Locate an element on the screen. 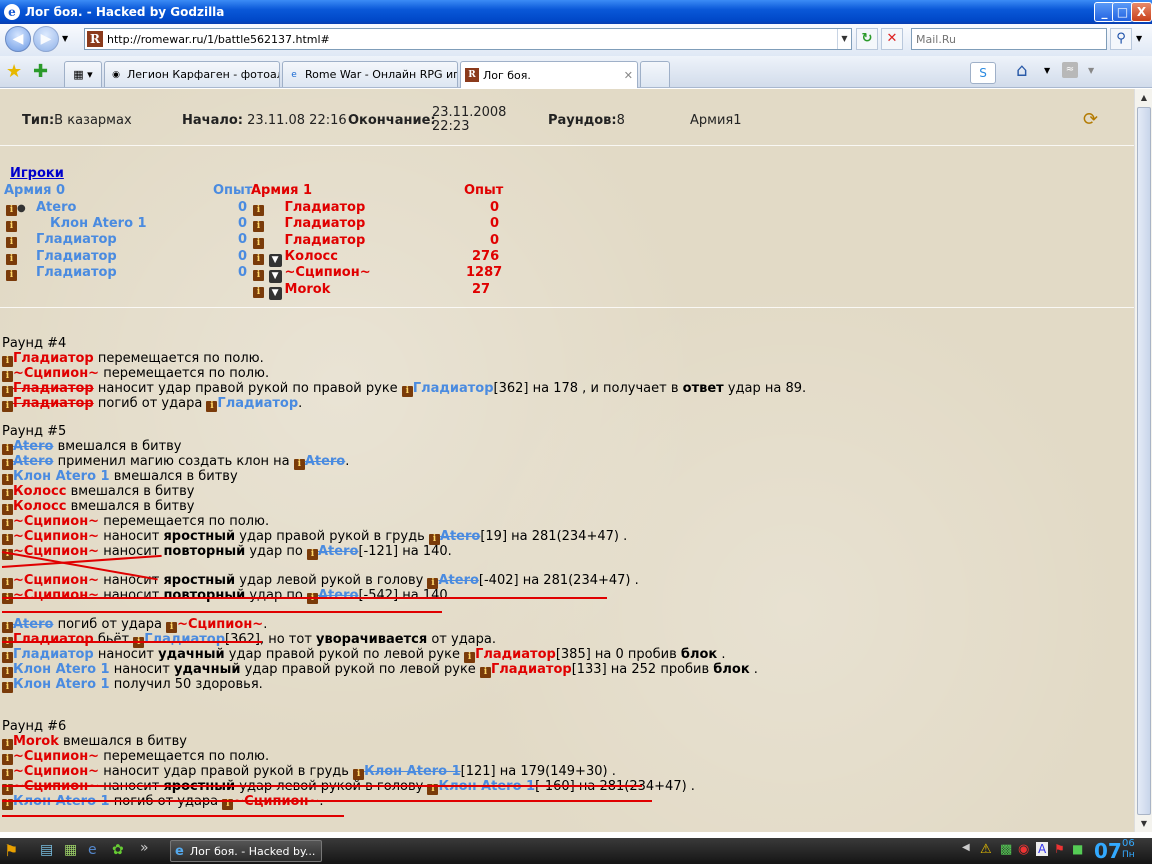  search-input is located at coordinates (1009, 39).